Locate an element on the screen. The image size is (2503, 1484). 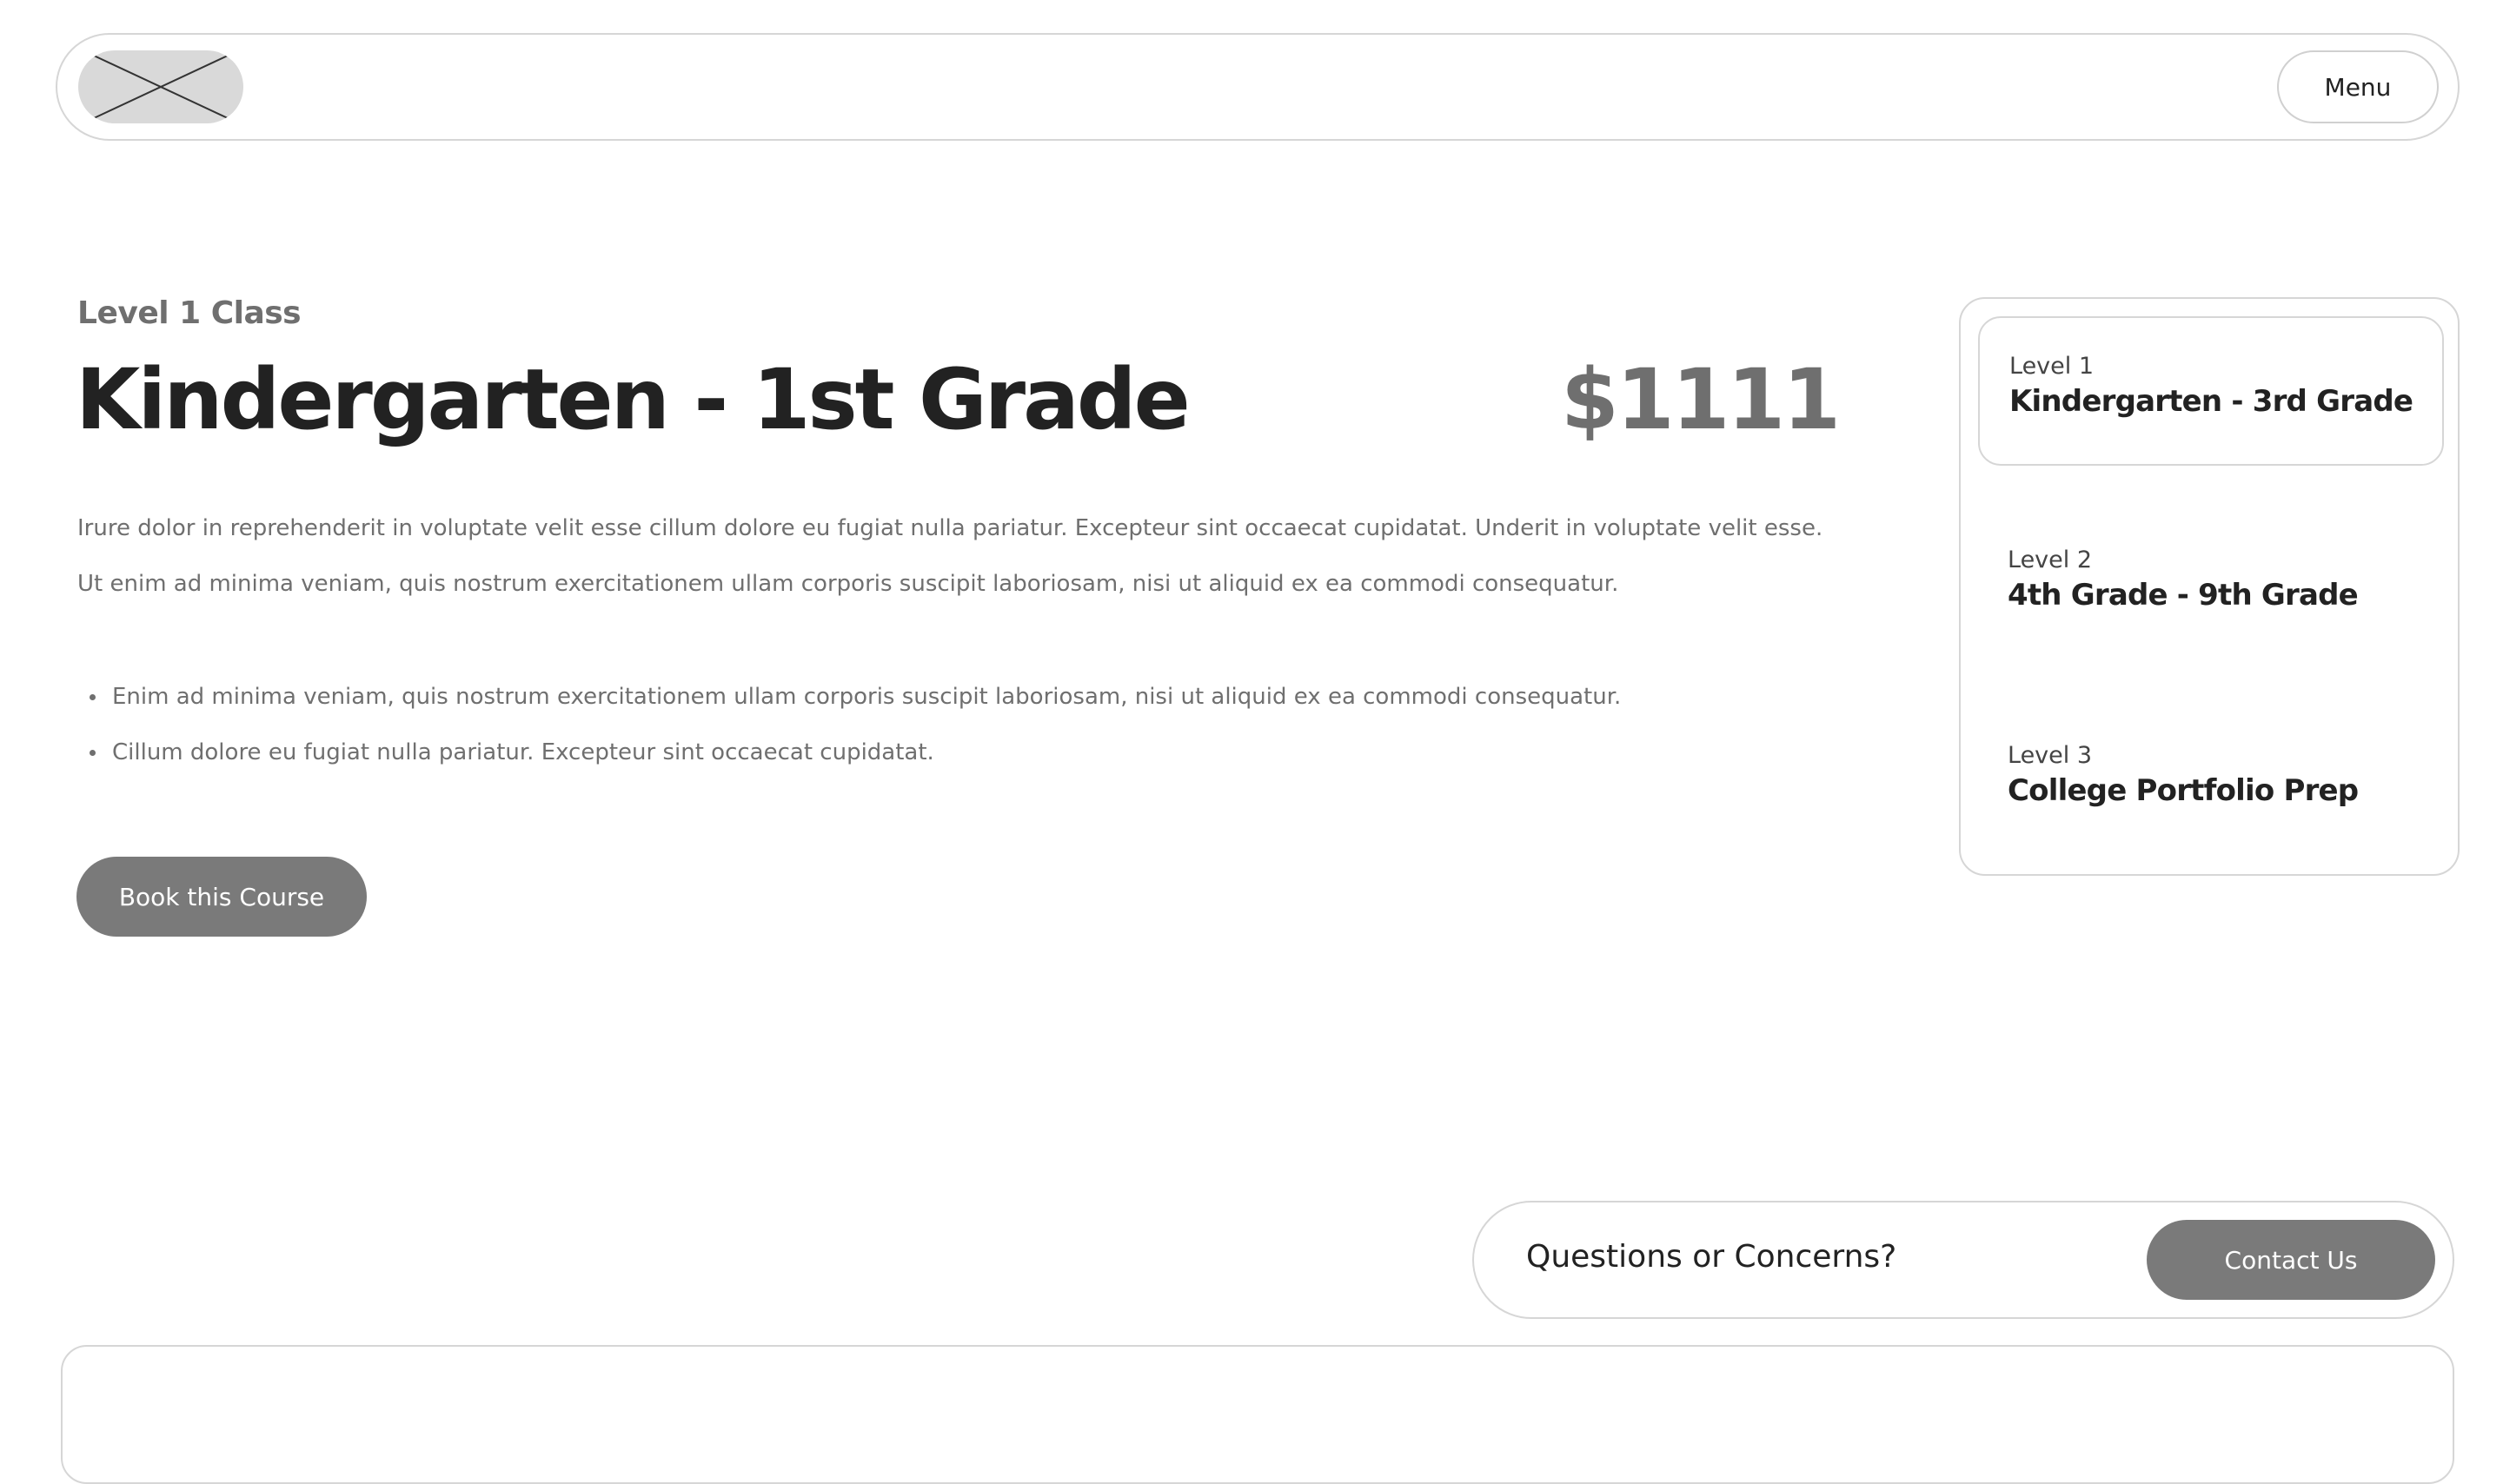
site-header: Menu is located at coordinates (1258, 87).